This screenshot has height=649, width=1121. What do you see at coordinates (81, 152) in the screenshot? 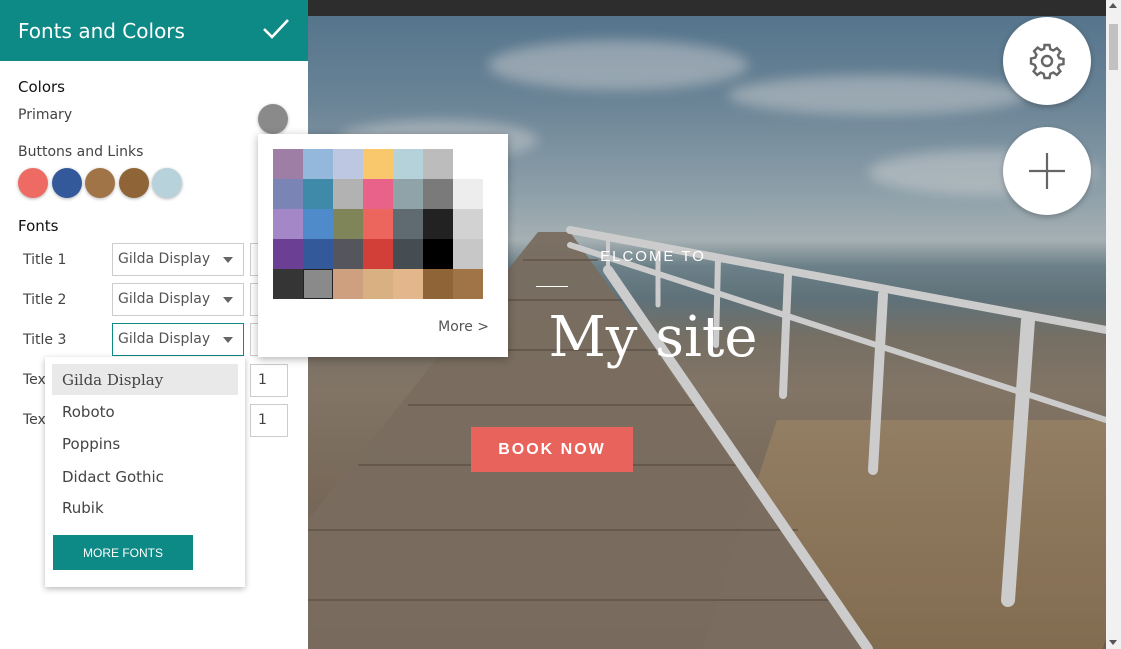
I see `buttons-links-label: Buttons and Links` at bounding box center [81, 152].